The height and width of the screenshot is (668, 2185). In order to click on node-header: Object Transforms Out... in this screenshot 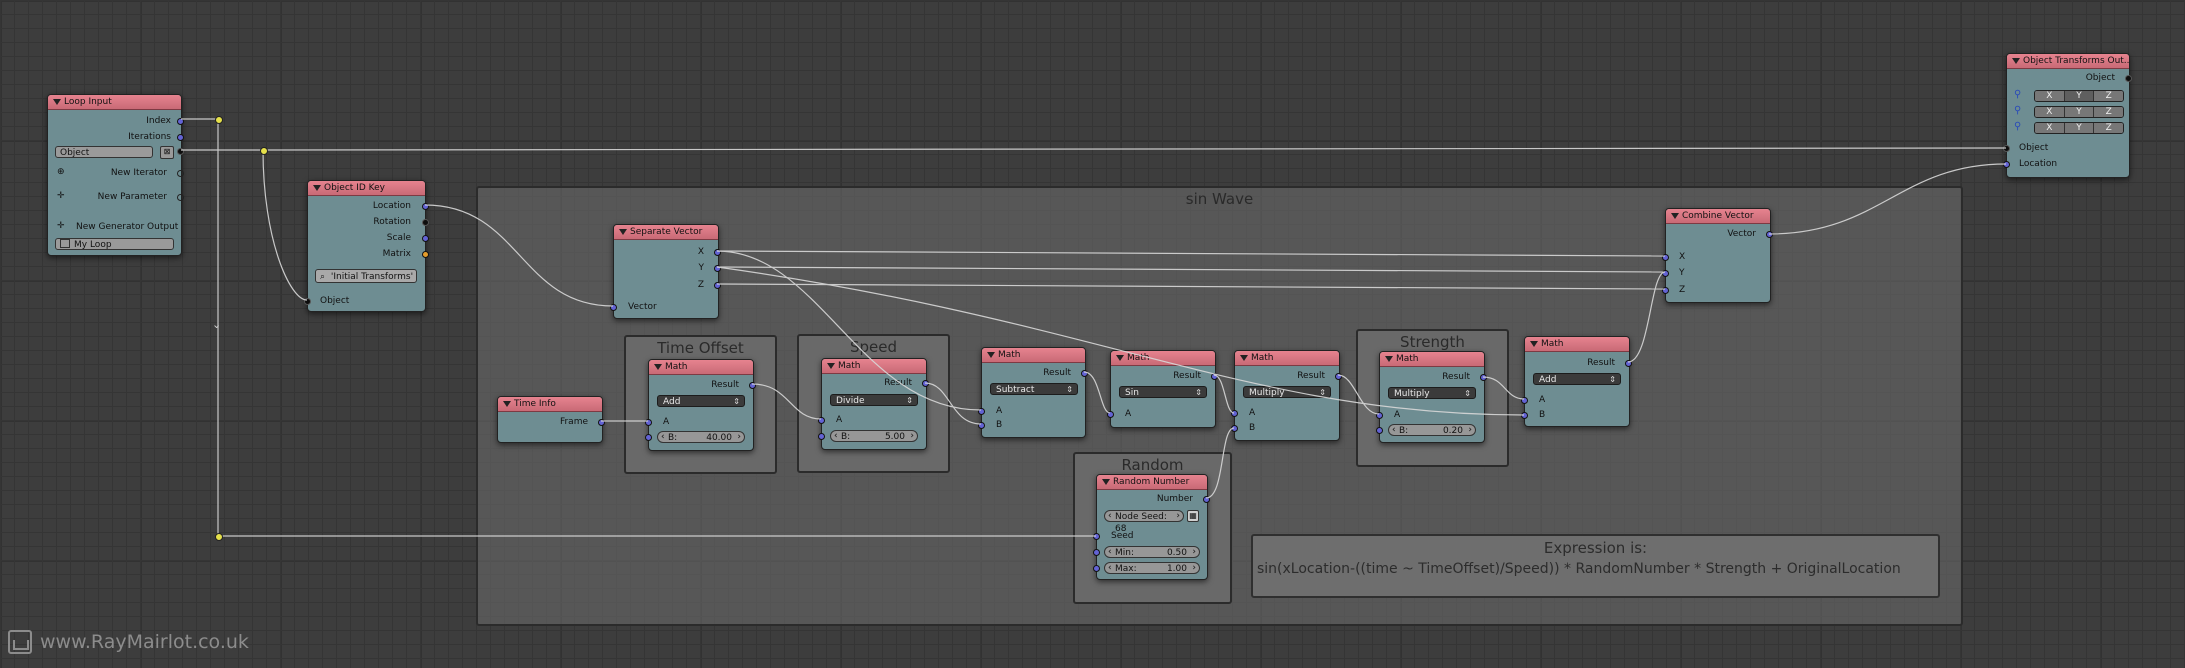, I will do `click(2068, 61)`.